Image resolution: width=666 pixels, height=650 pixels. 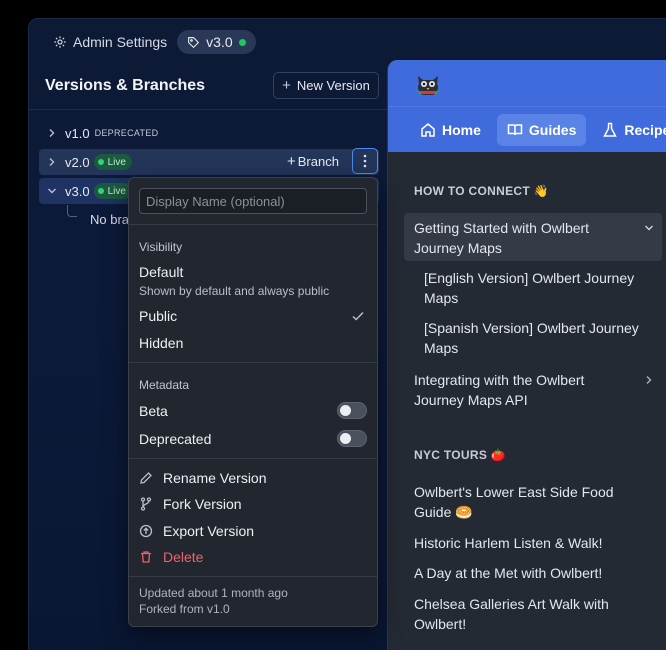 I want to click on guide-item-line: Historic Harlem Listen & Walk!, so click(x=508, y=543).